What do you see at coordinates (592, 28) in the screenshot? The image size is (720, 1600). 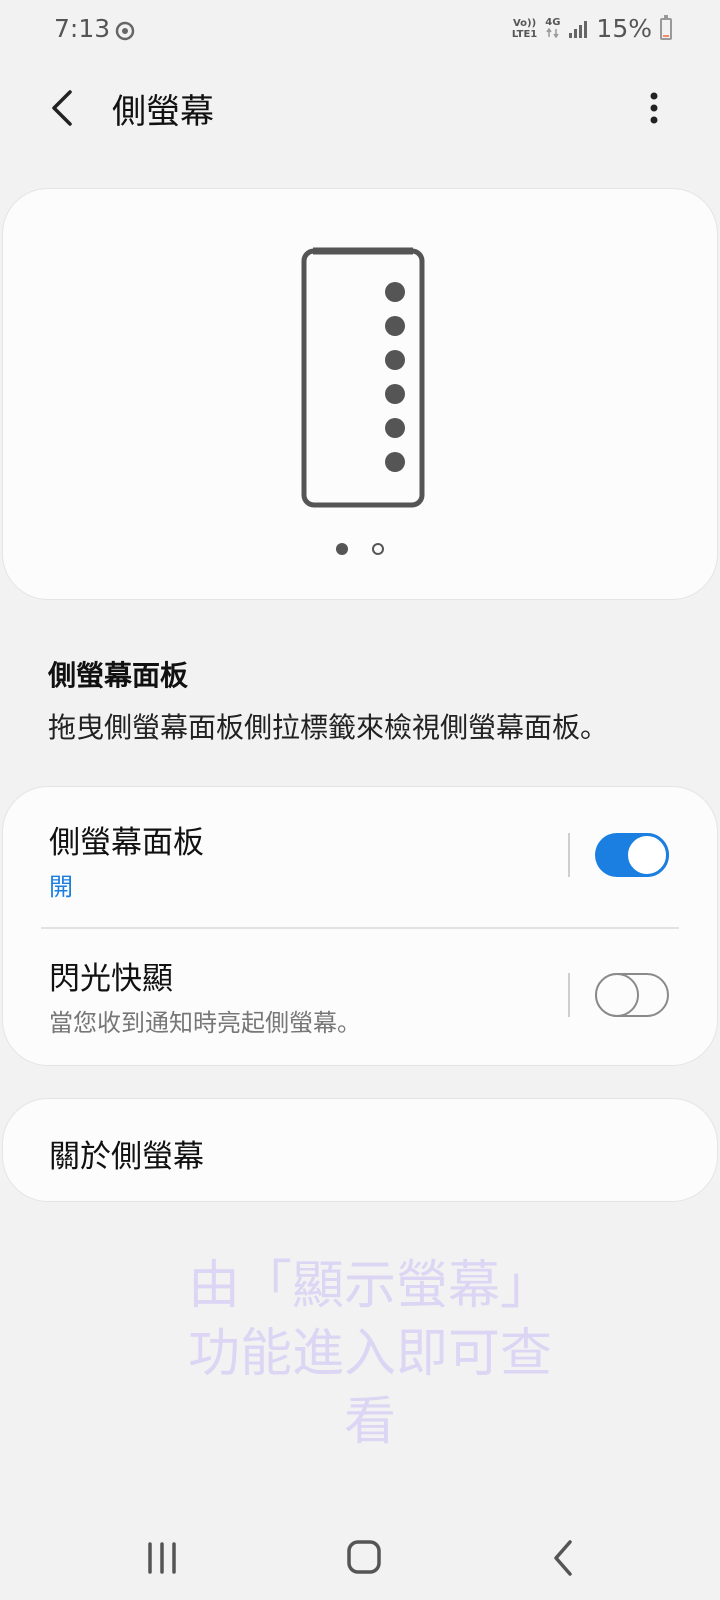 I see `status-indicators: Vo)) LTE1 4G 15%` at bounding box center [592, 28].